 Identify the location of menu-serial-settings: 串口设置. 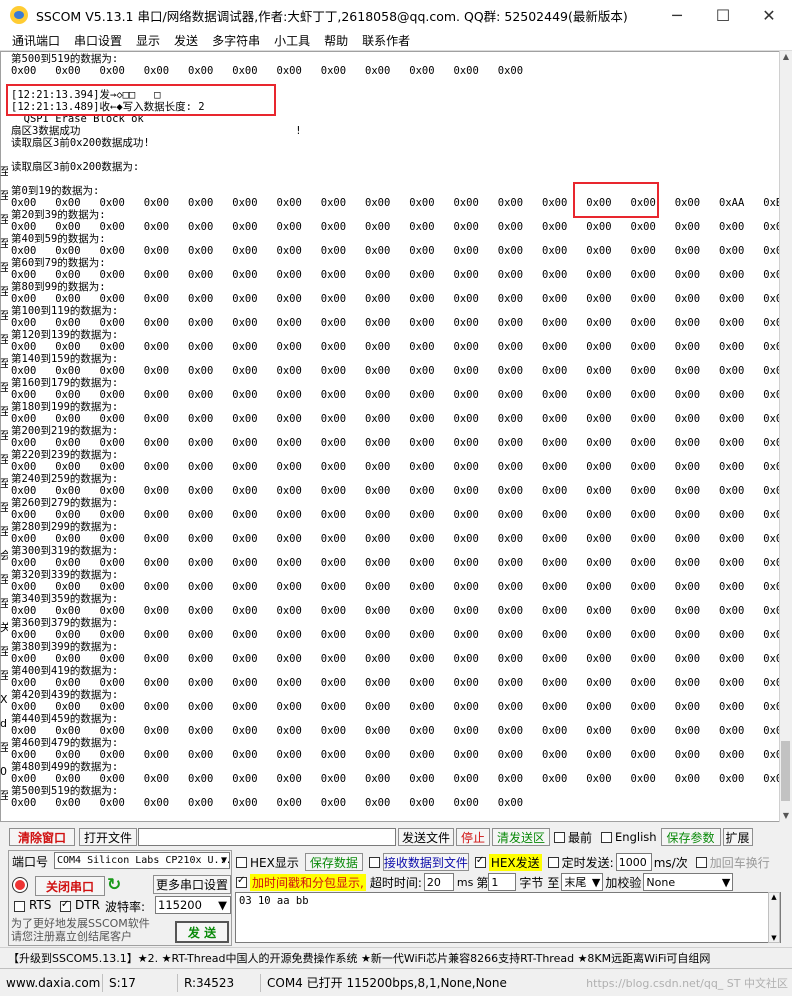
(98, 40).